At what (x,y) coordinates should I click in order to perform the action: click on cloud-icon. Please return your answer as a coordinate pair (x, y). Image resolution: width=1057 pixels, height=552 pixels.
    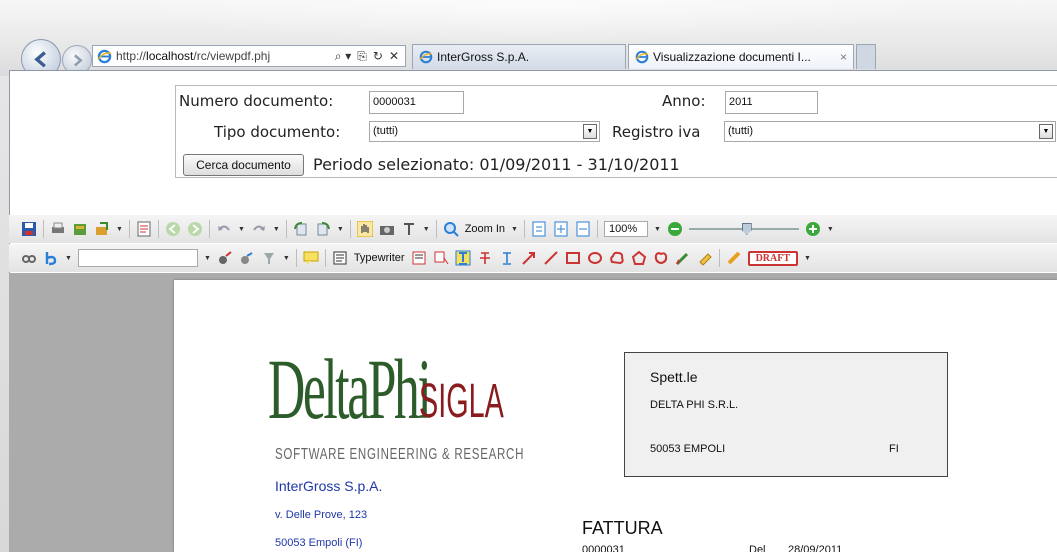
    Looking at the image, I should click on (617, 258).